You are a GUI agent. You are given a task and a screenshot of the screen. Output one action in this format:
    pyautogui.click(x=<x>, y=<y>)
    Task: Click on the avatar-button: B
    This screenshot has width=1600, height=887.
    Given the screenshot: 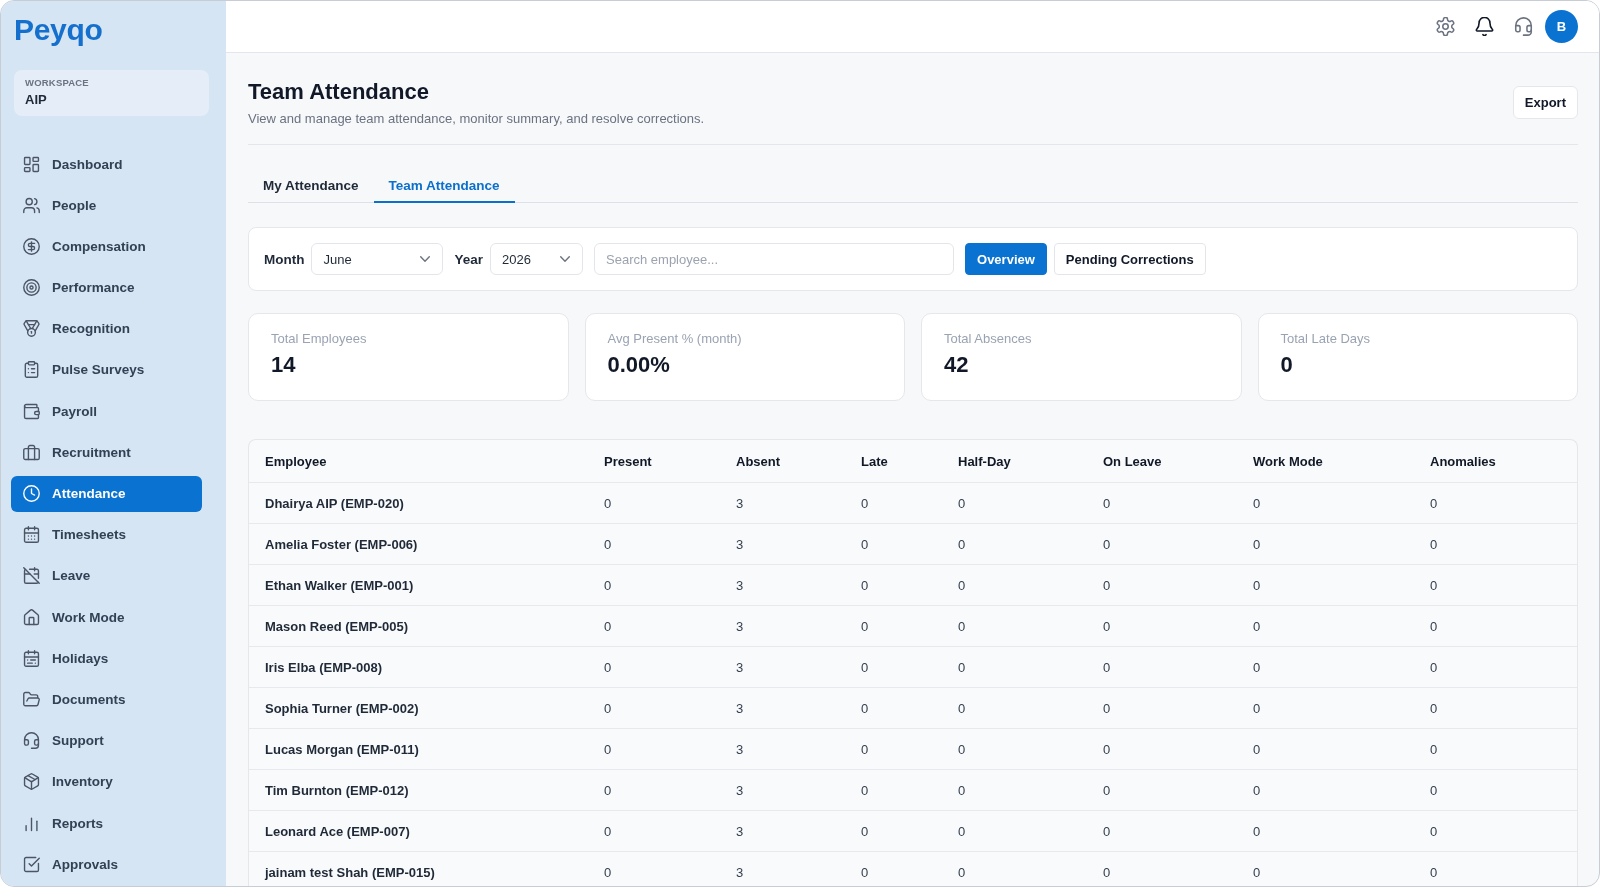 What is the action you would take?
    pyautogui.click(x=1561, y=26)
    